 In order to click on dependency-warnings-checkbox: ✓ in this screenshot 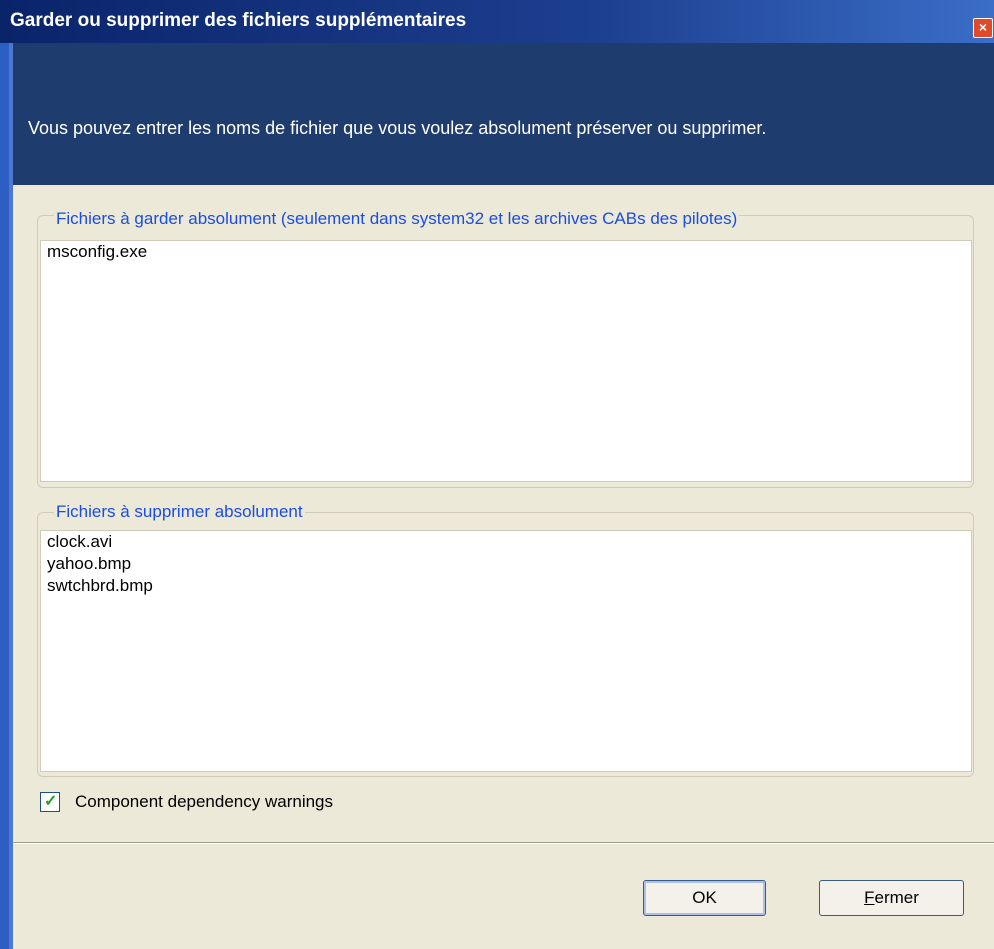, I will do `click(50, 802)`.